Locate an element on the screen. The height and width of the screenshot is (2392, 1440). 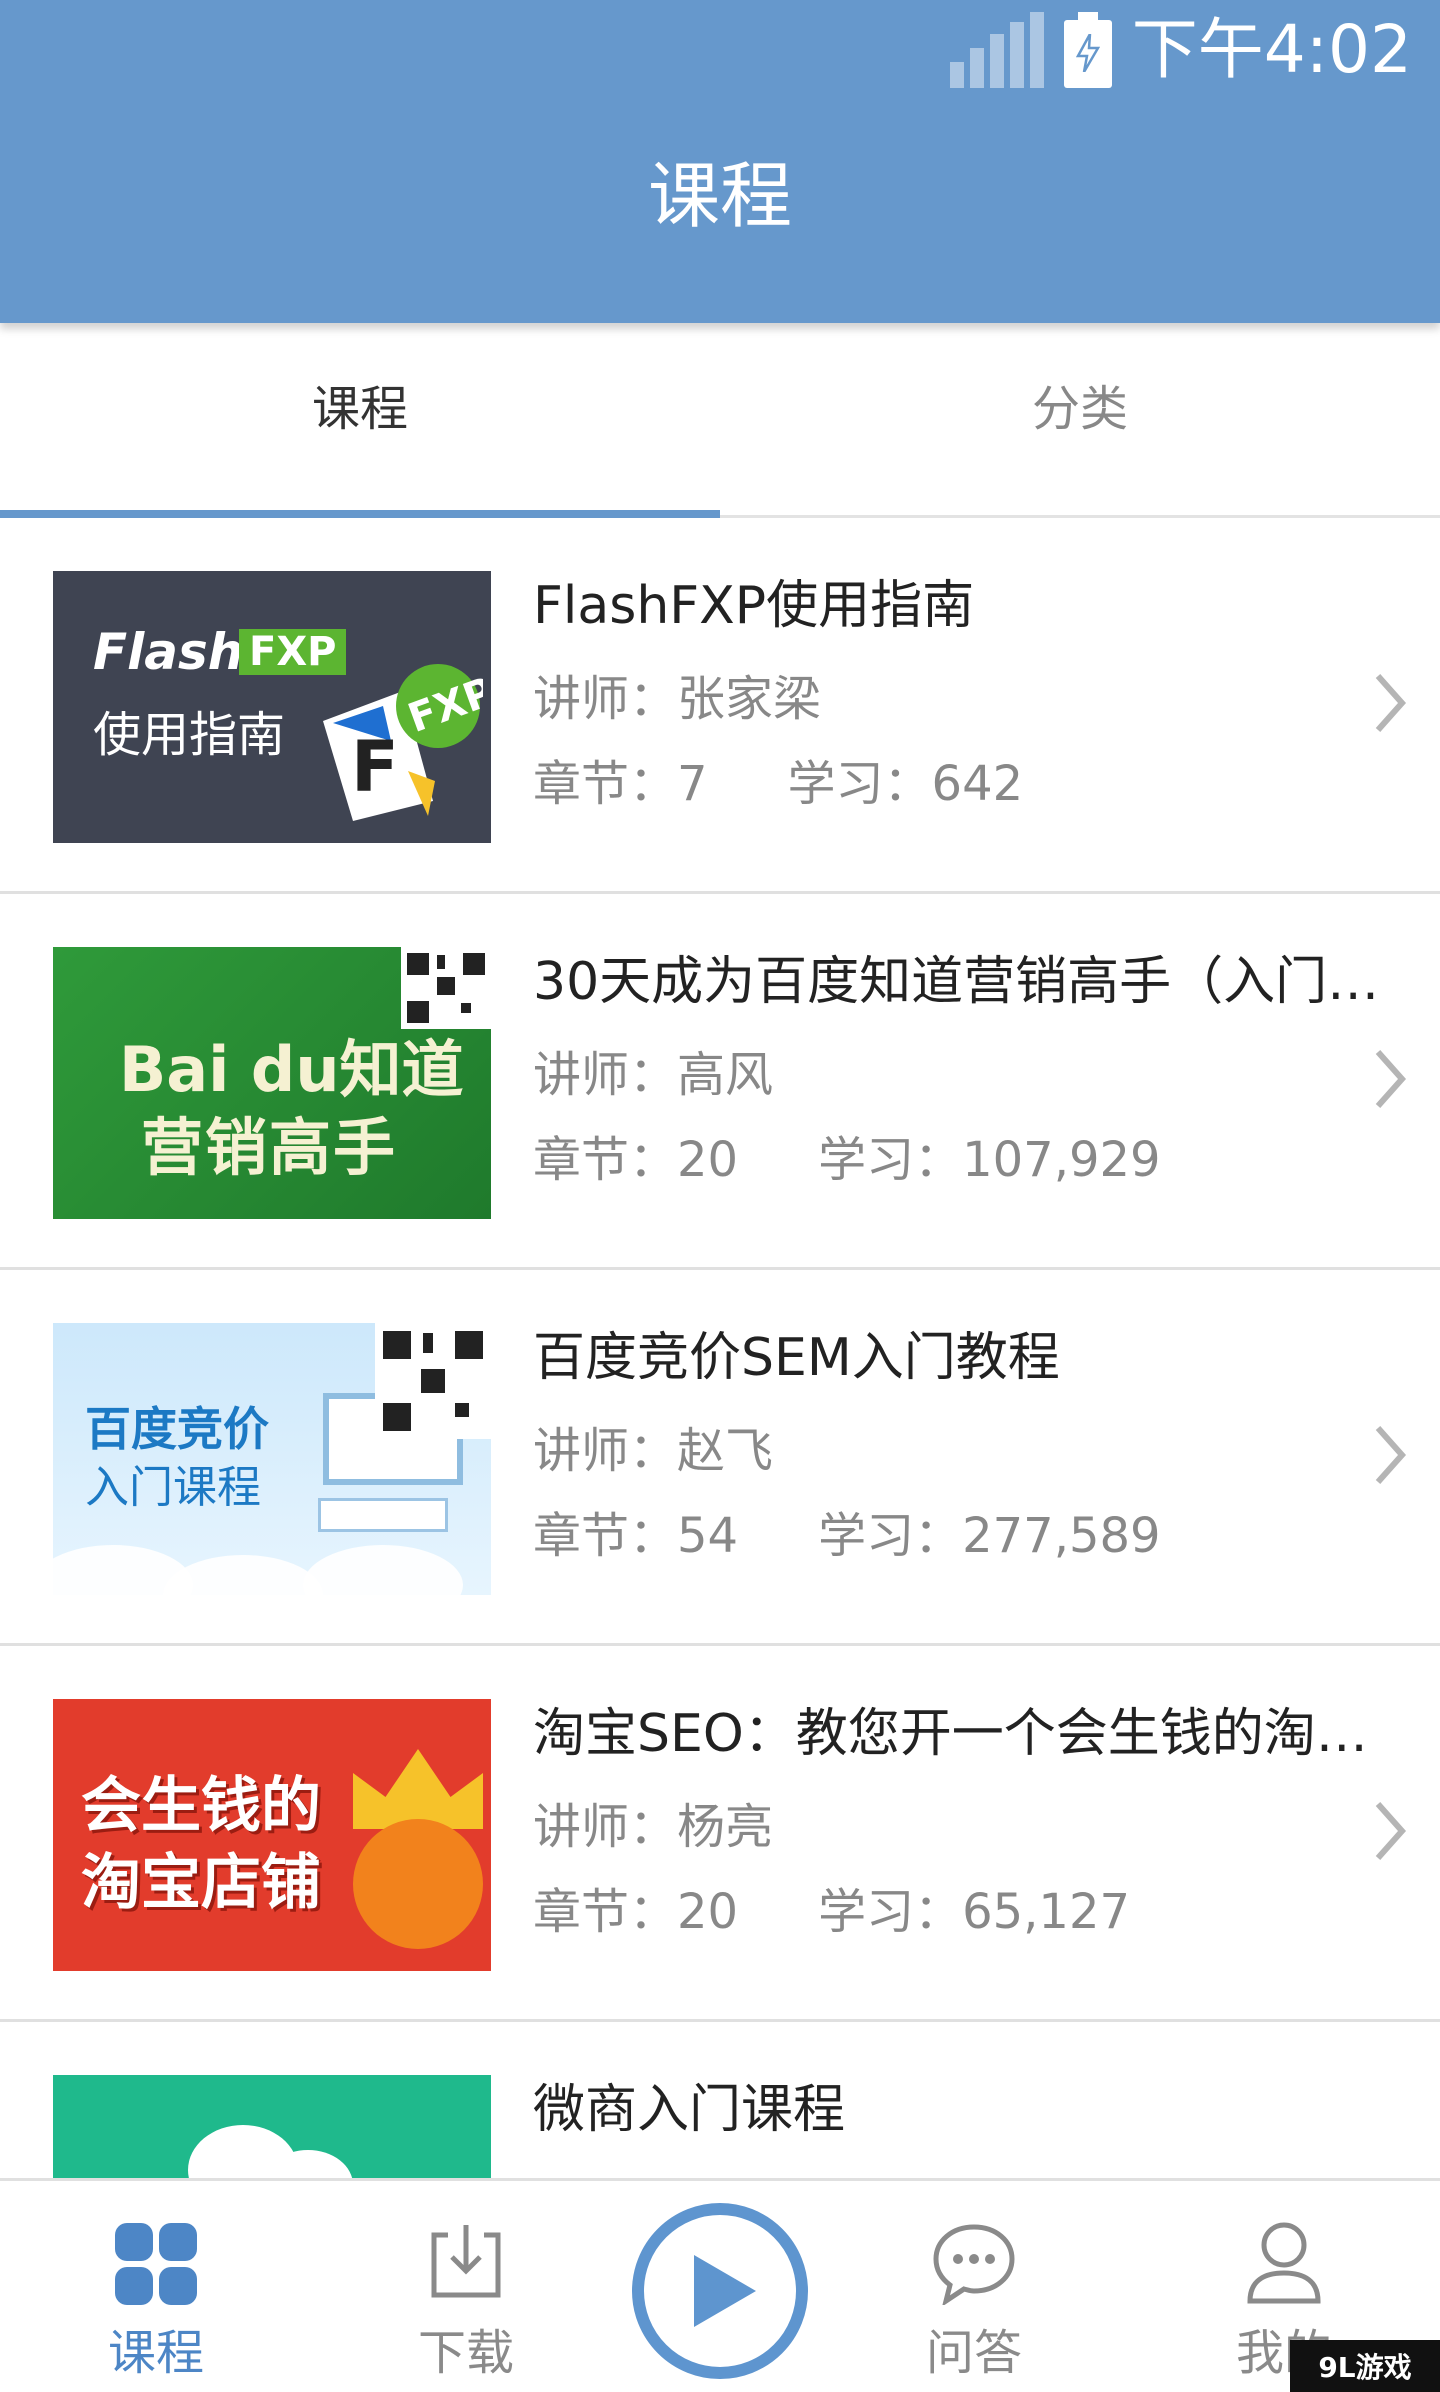
course-study-count: 学习：107,929 is located at coordinates (989, 1160).